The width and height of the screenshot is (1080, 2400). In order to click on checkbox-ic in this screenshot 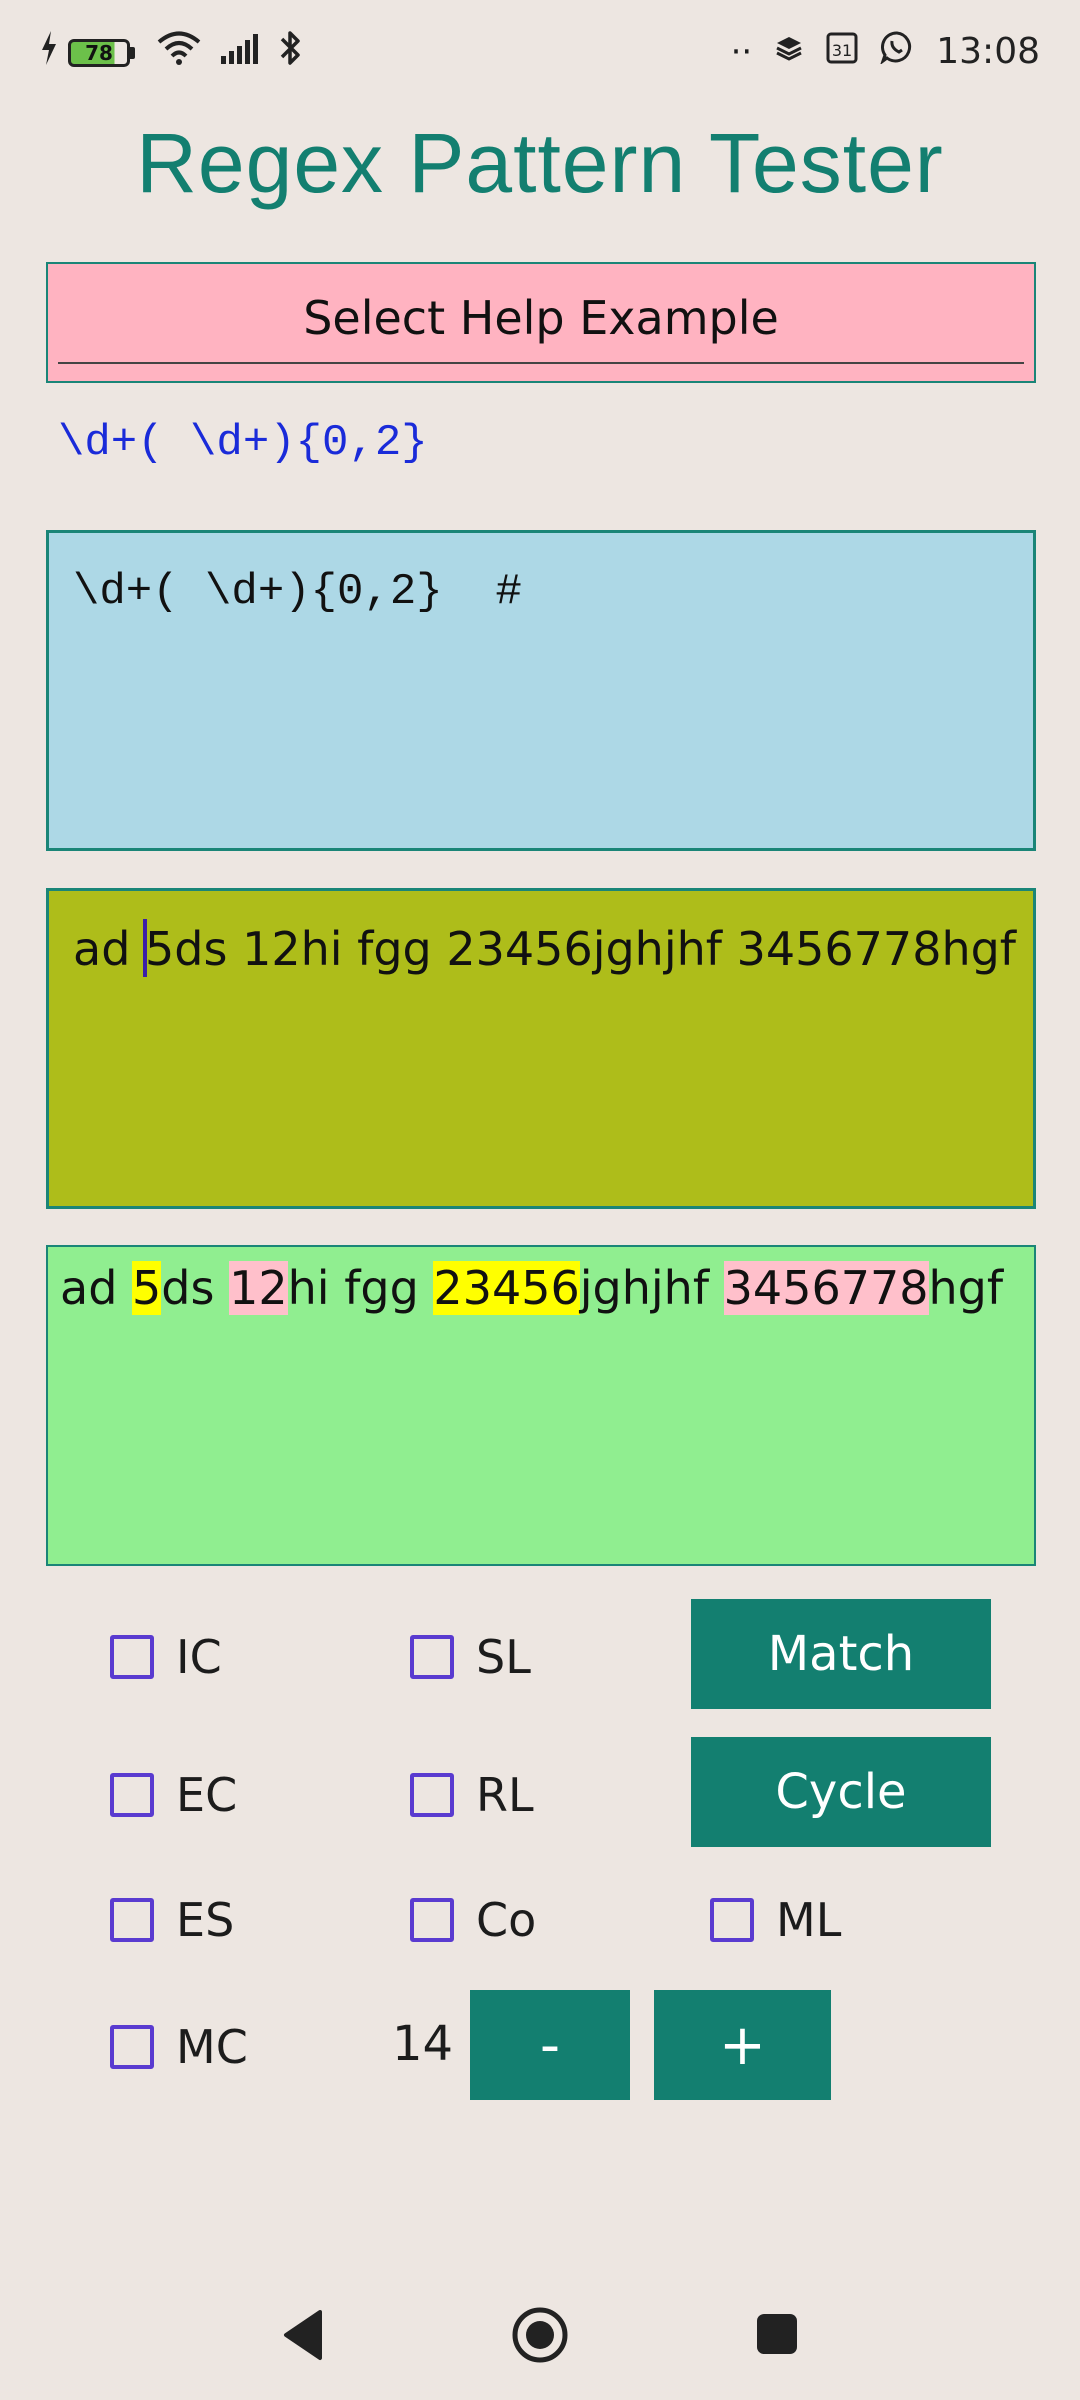, I will do `click(132, 1657)`.